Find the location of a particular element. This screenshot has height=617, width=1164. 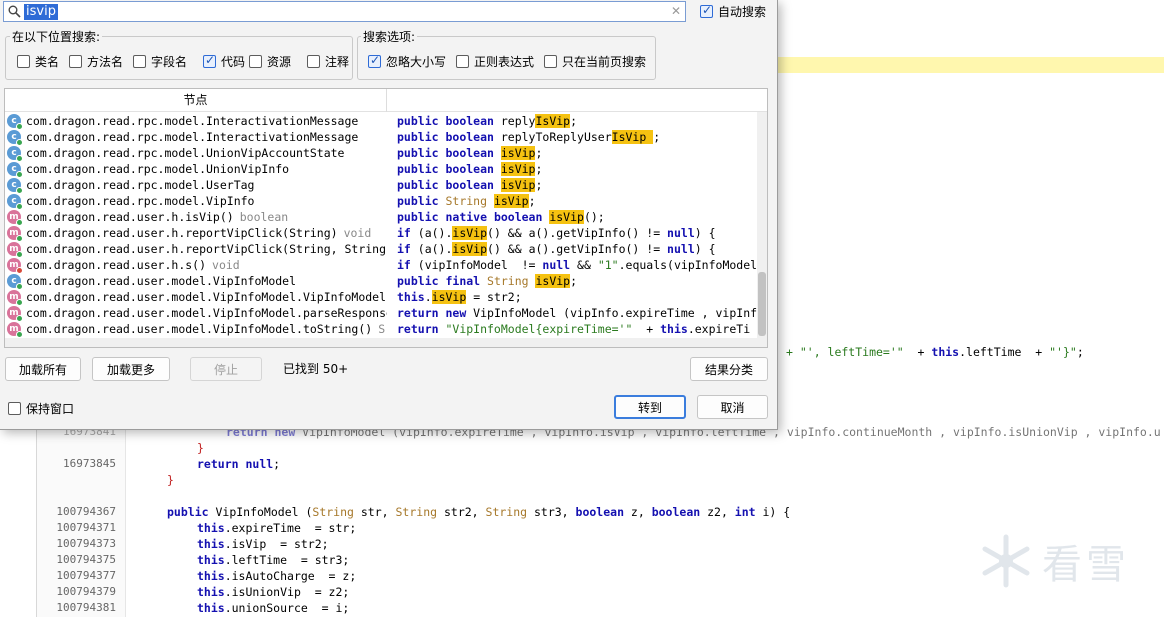

load-all-button: 加载所有 is located at coordinates (43, 369).